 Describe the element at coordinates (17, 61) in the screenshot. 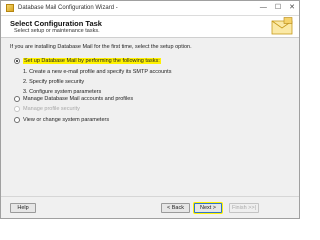

I see `radio-setup` at that location.